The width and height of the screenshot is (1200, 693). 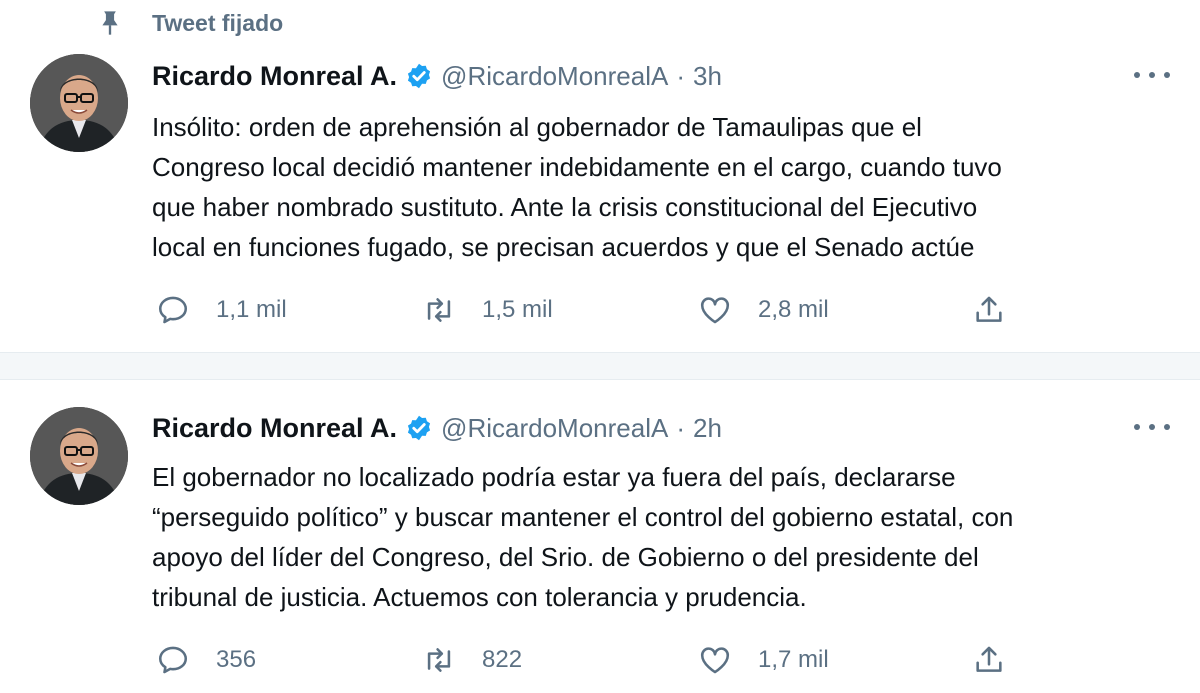 I want to click on like-count: 1,7 mil, so click(x=793, y=659).